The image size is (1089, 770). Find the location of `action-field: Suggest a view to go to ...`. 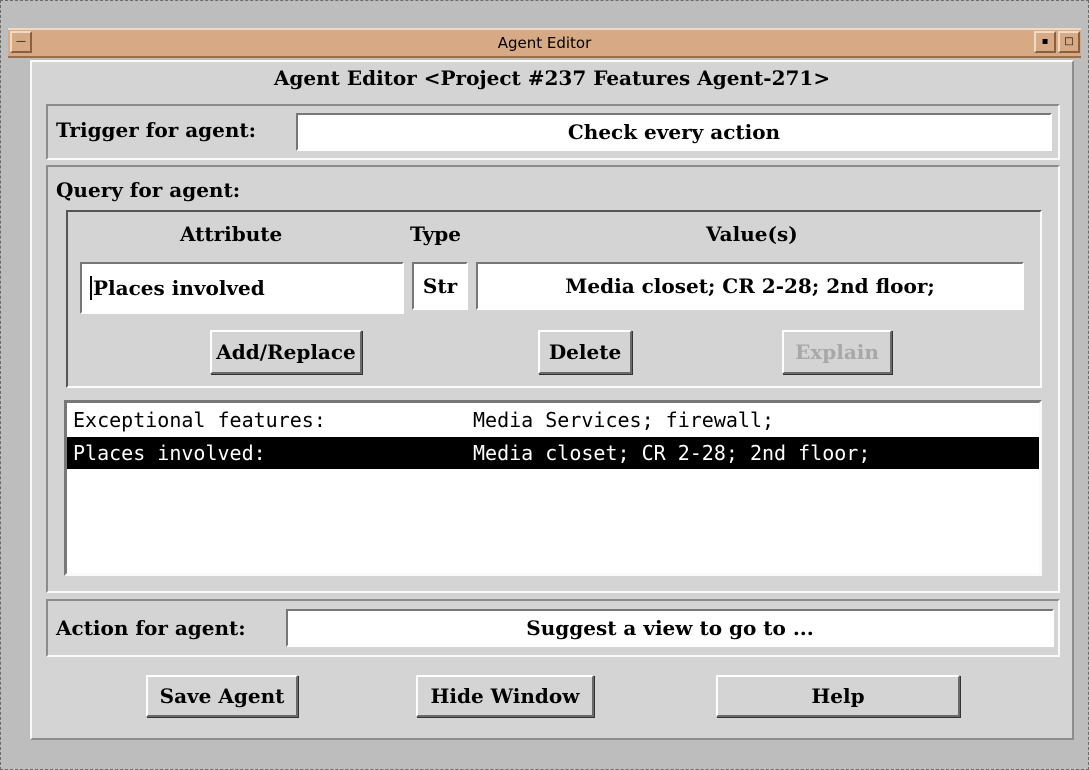

action-field: Suggest a view to go to ... is located at coordinates (670, 628).